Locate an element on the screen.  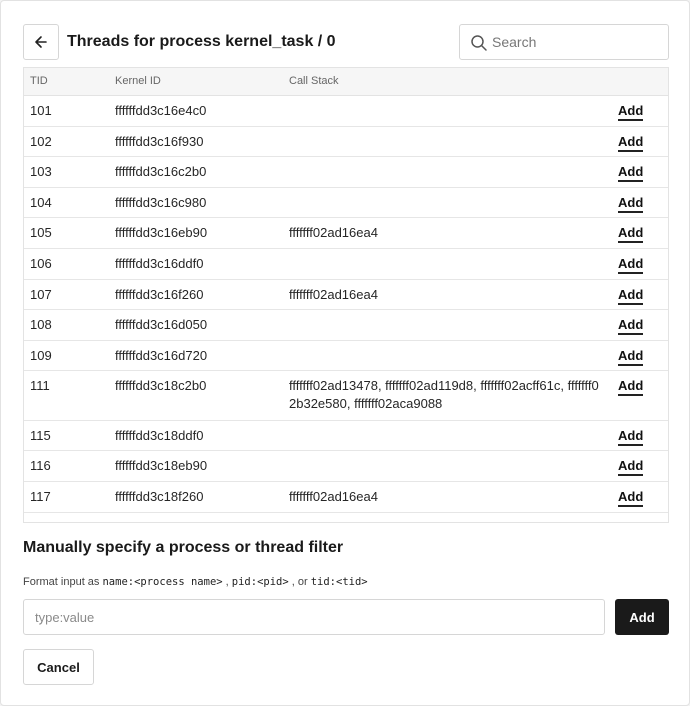
table-header: TID Kernel ID Call Stack is located at coordinates (346, 82).